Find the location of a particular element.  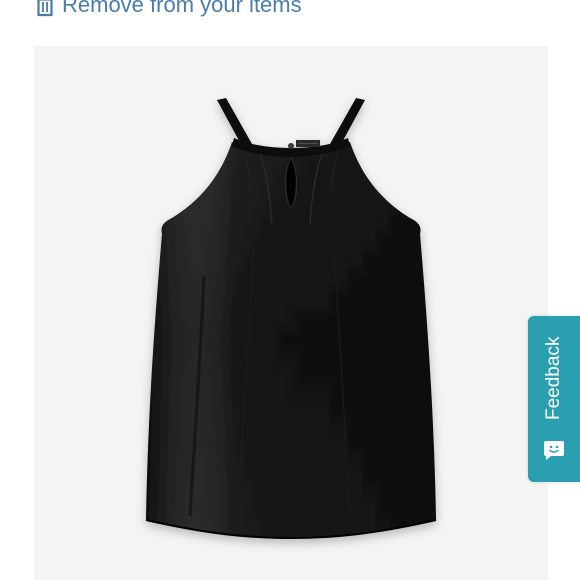

feedback-tab: Feedback is located at coordinates (554, 399).